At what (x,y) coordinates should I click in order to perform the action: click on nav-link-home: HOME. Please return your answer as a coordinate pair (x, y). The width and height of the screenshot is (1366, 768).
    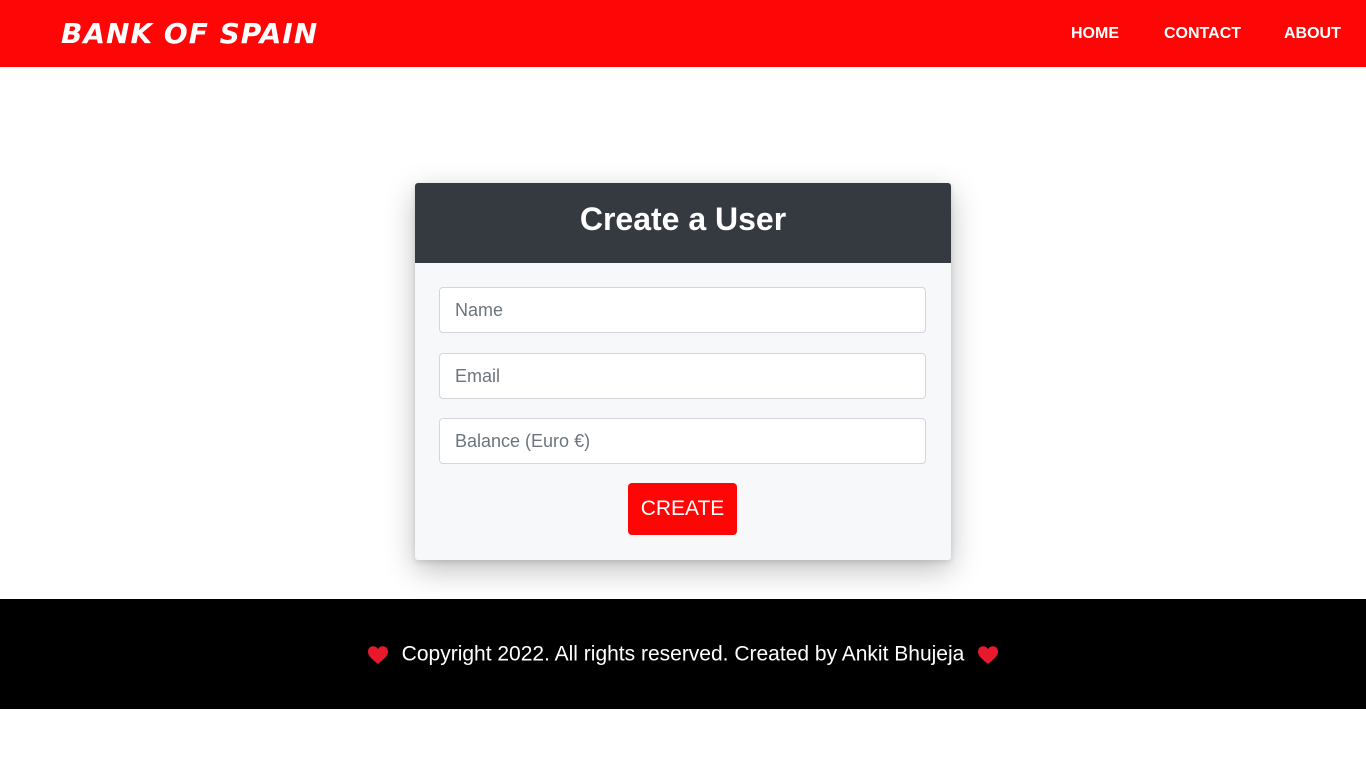
    Looking at the image, I should click on (1095, 34).